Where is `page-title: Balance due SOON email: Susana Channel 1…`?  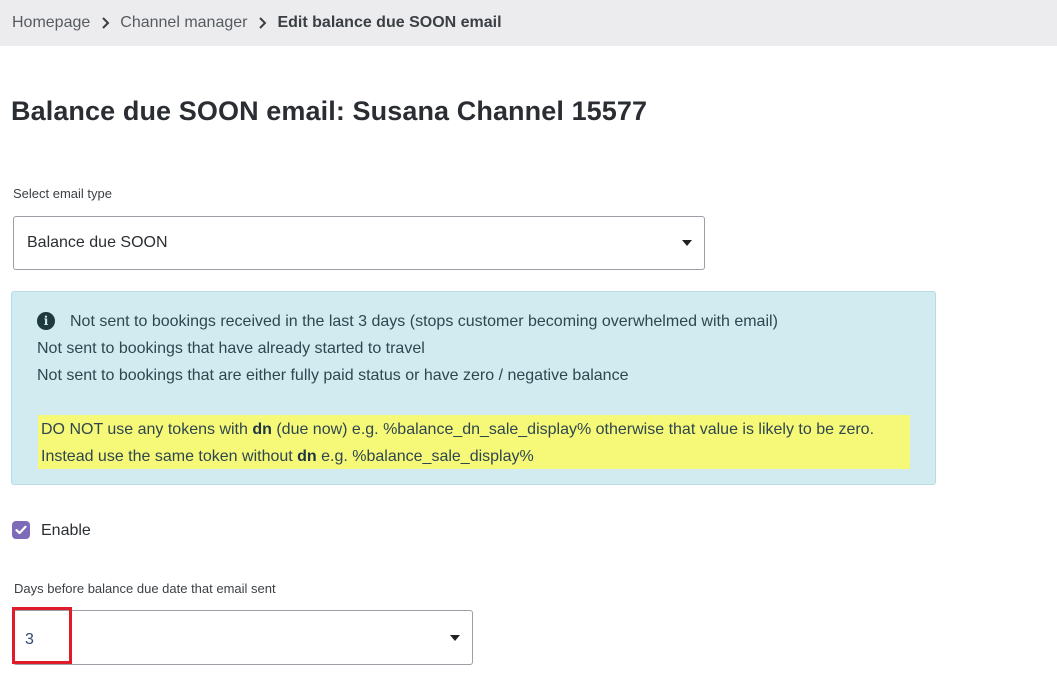 page-title: Balance due SOON email: Susana Channel 1… is located at coordinates (329, 111).